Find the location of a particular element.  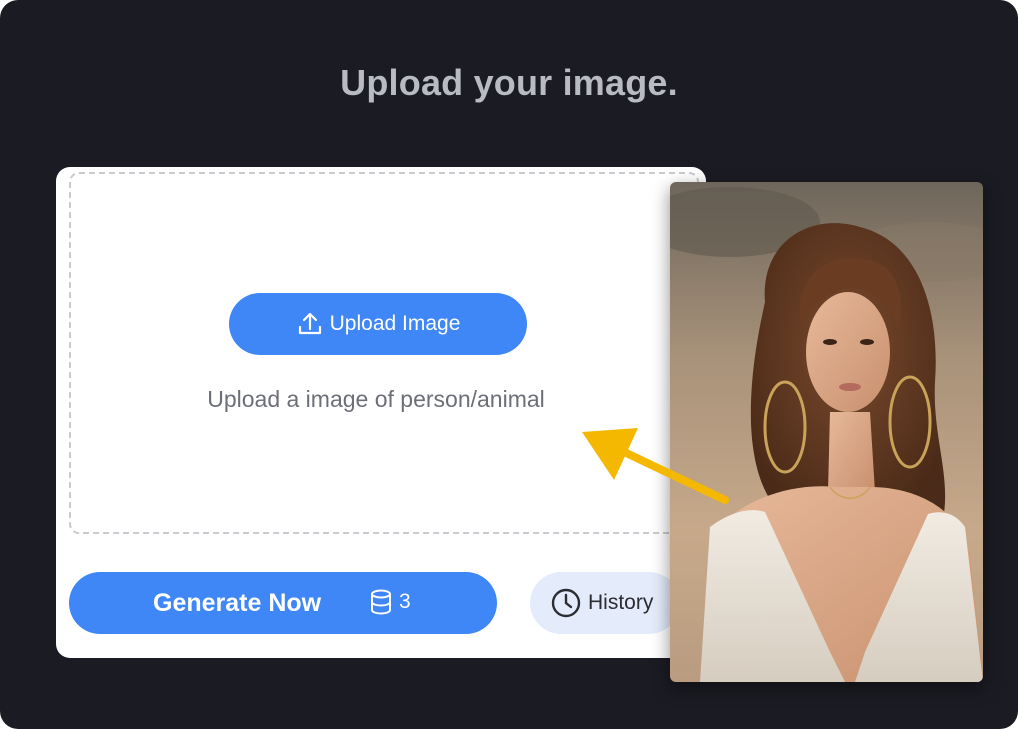

credits-count: 3 is located at coordinates (405, 601).